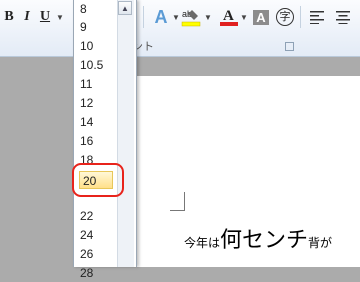 The height and width of the screenshot is (282, 360). I want to click on font-size-option: 12, so click(86, 103).